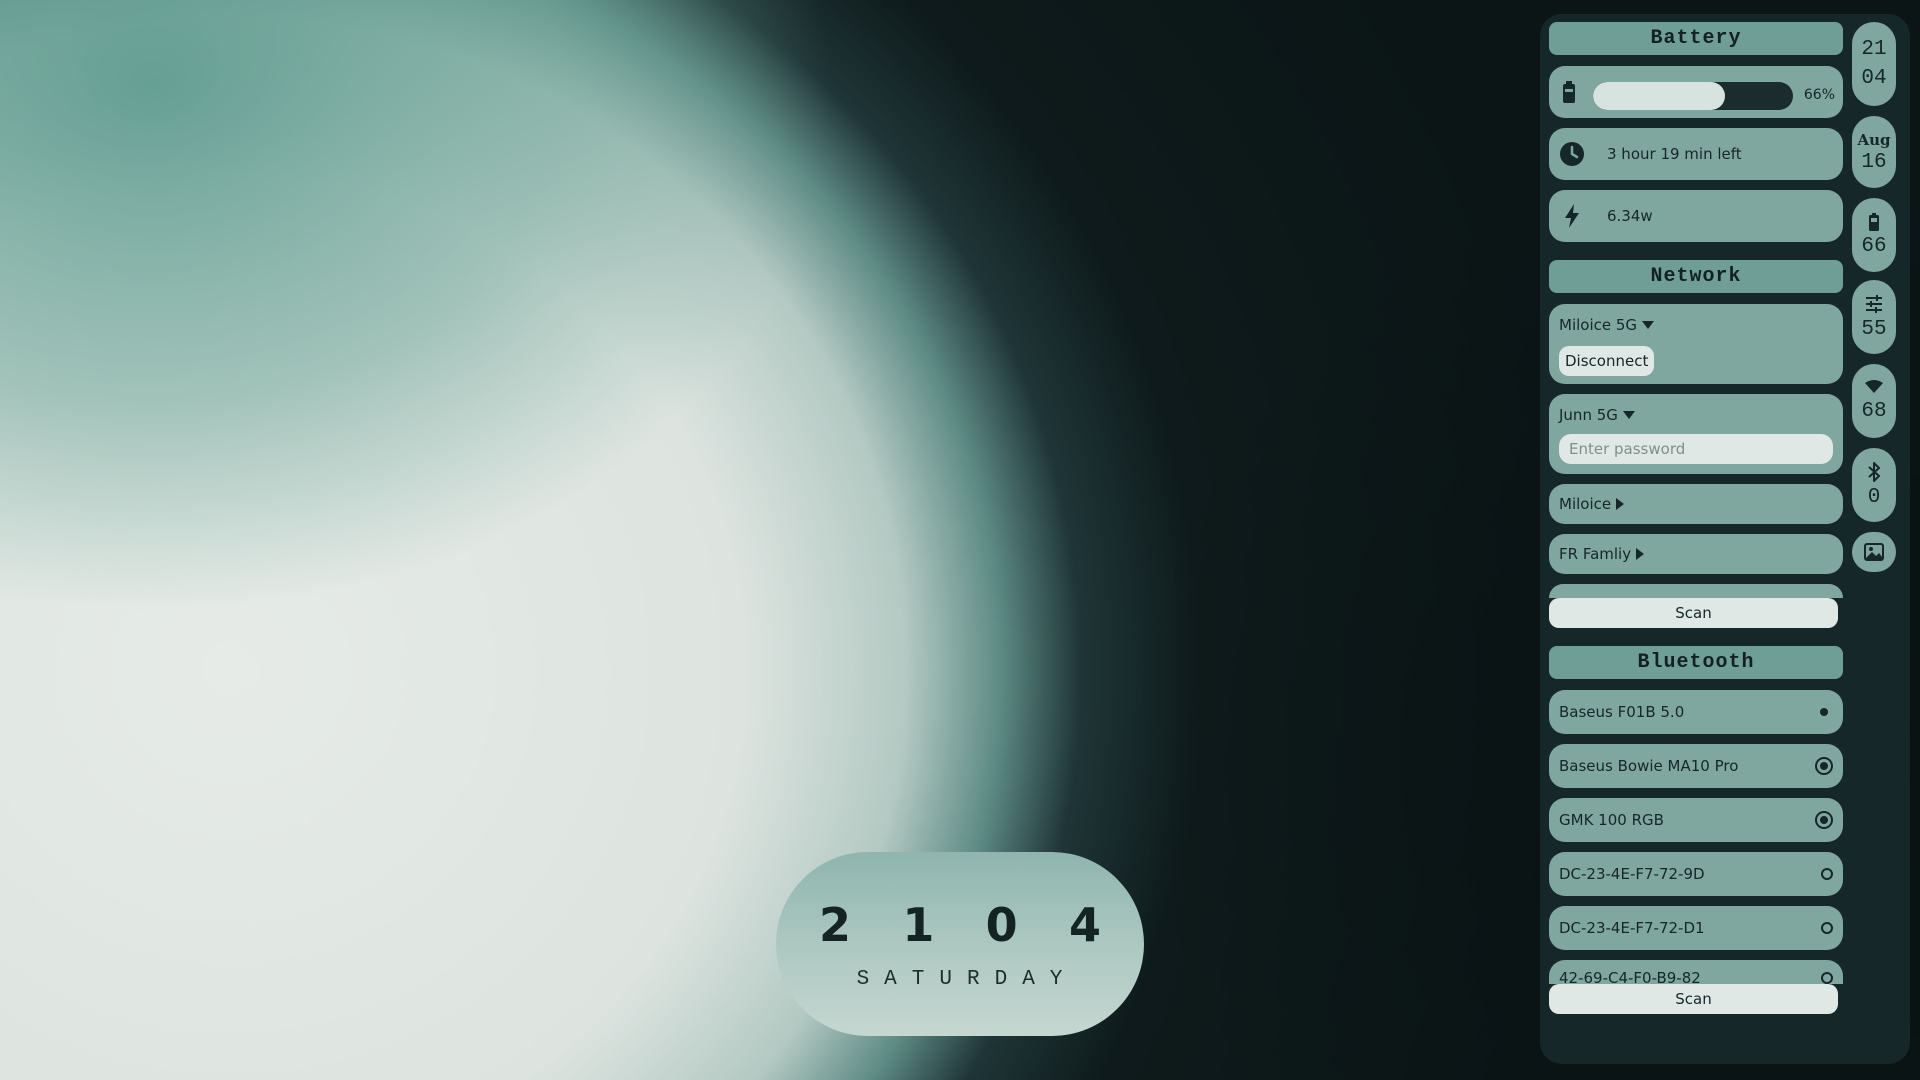  What do you see at coordinates (1572, 154) in the screenshot?
I see `clock-icon` at bounding box center [1572, 154].